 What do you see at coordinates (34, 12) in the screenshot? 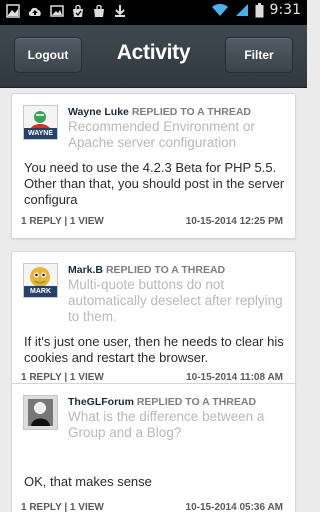
I see `cloud-upload-icon` at bounding box center [34, 12].